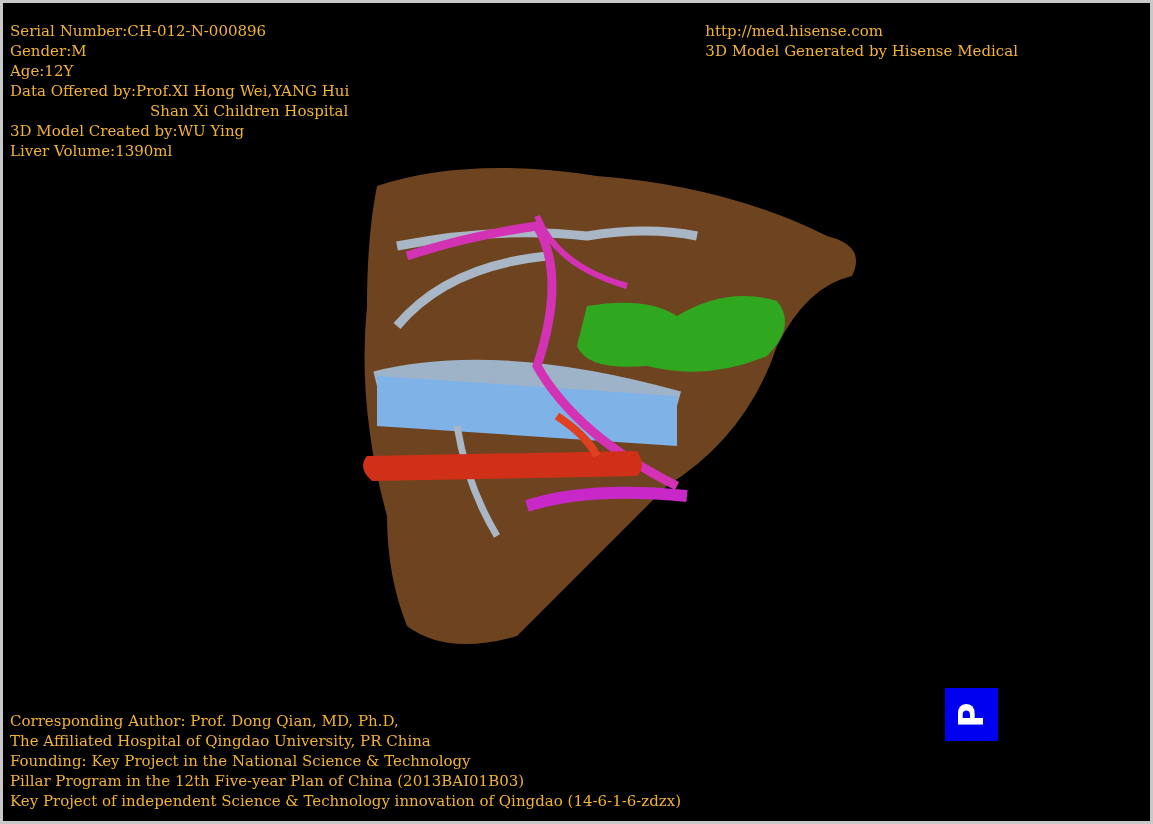  What do you see at coordinates (128, 131) in the screenshot?
I see `info-text: 3D Model Created by:WU Ying` at bounding box center [128, 131].